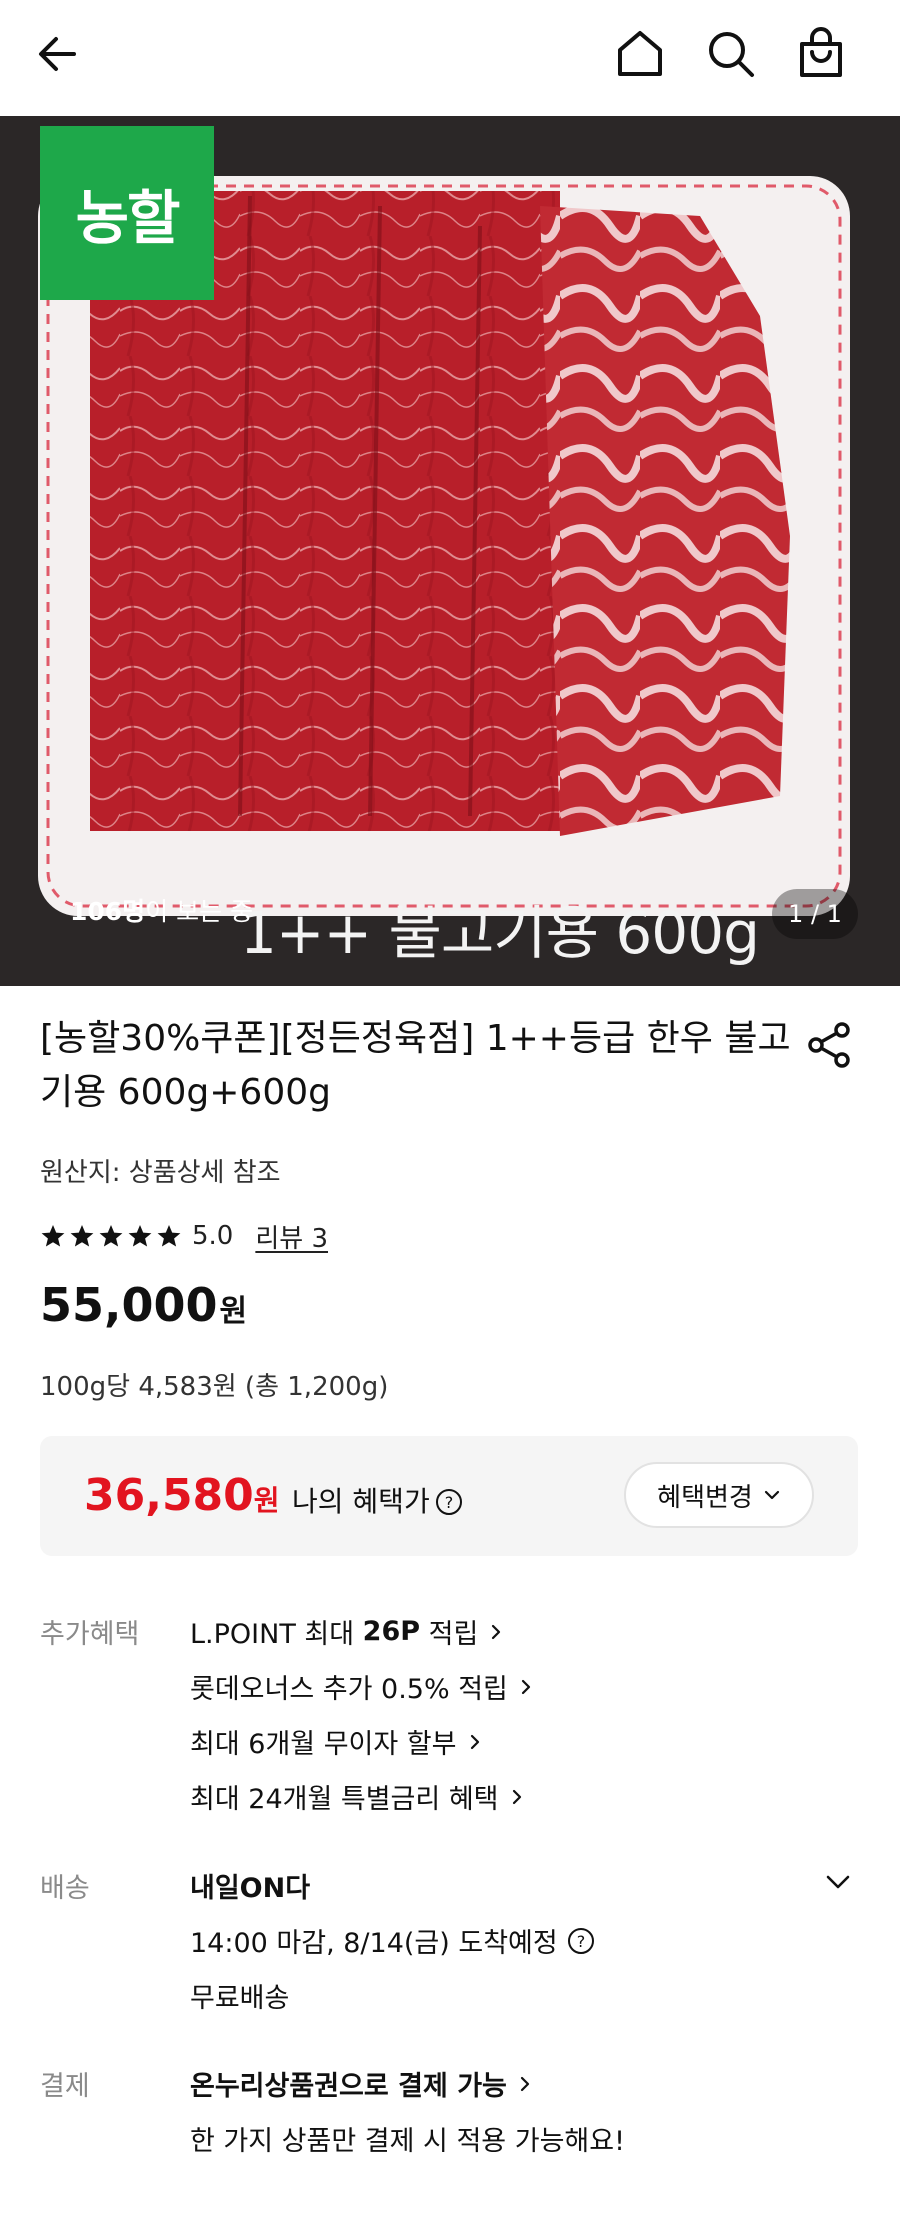  I want to click on delivery-title-text: 내일ON다, so click(250, 1888).